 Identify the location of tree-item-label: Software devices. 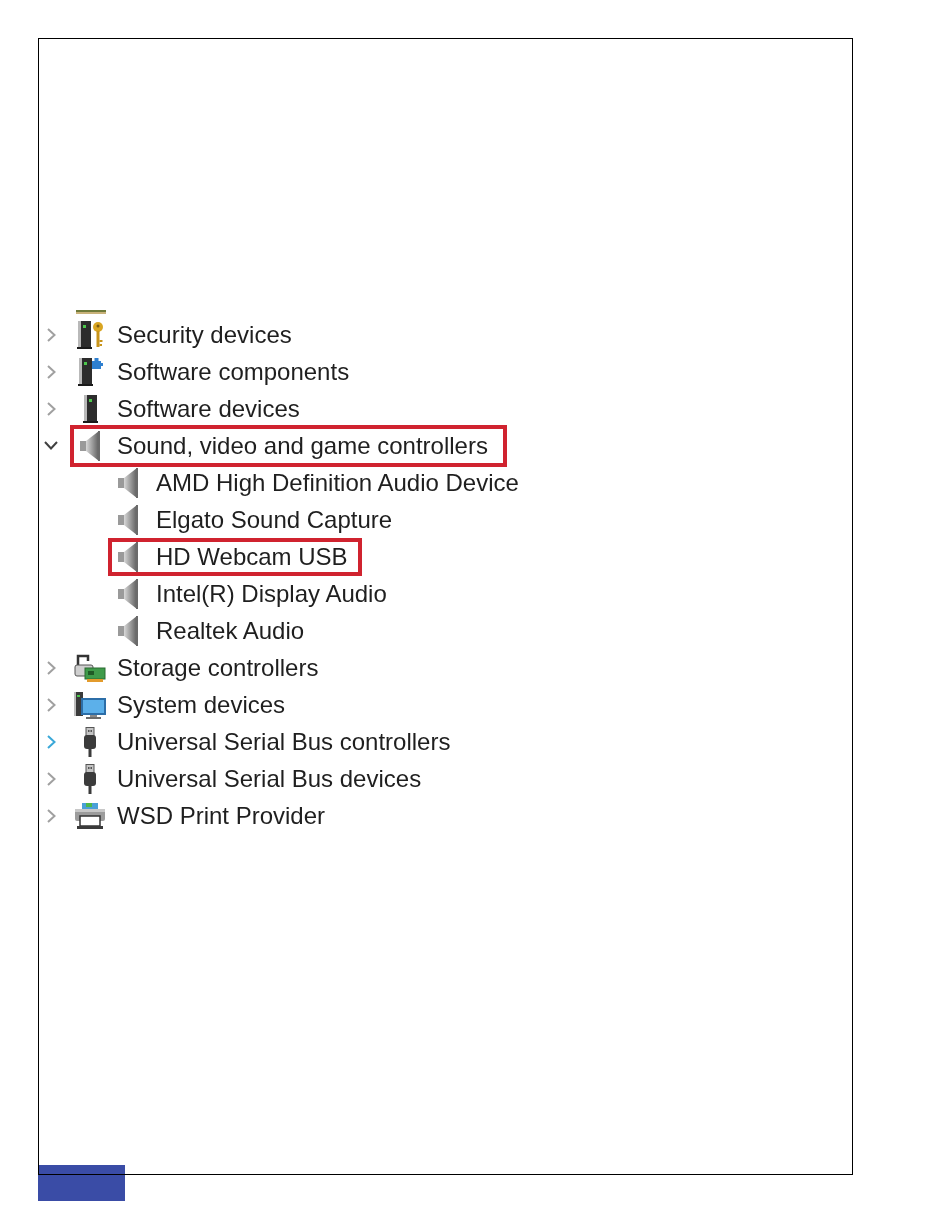
(208, 408).